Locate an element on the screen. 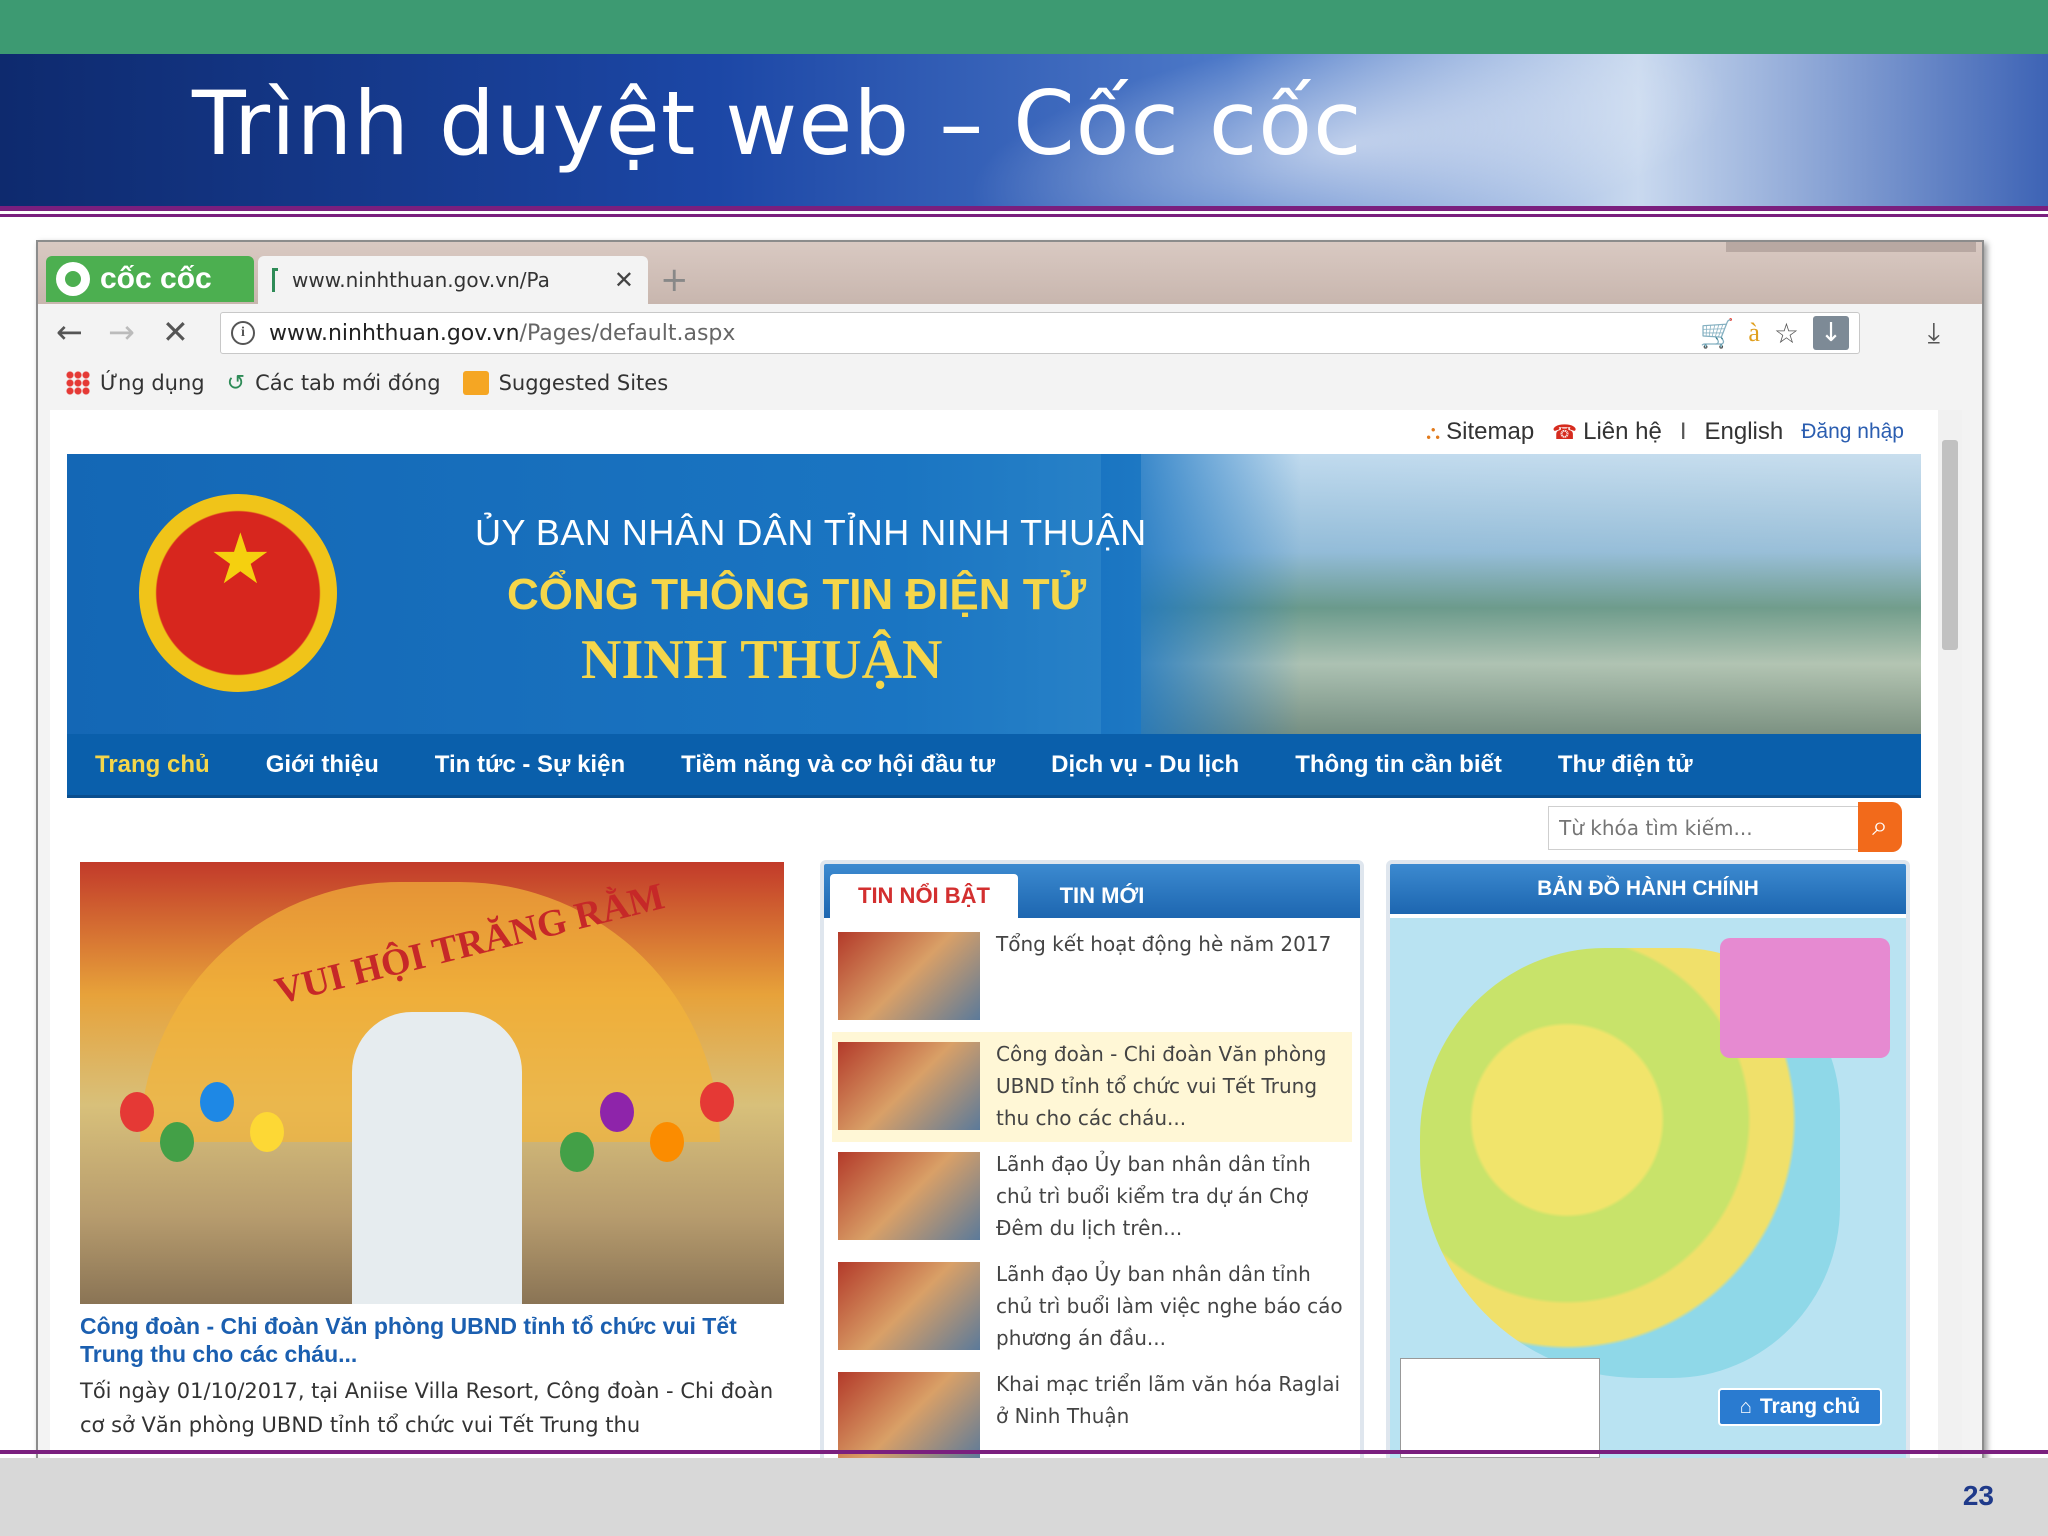 Image resolution: width=2048 pixels, height=1536 pixels. login-link: Đăng nhập is located at coordinates (1852, 432).